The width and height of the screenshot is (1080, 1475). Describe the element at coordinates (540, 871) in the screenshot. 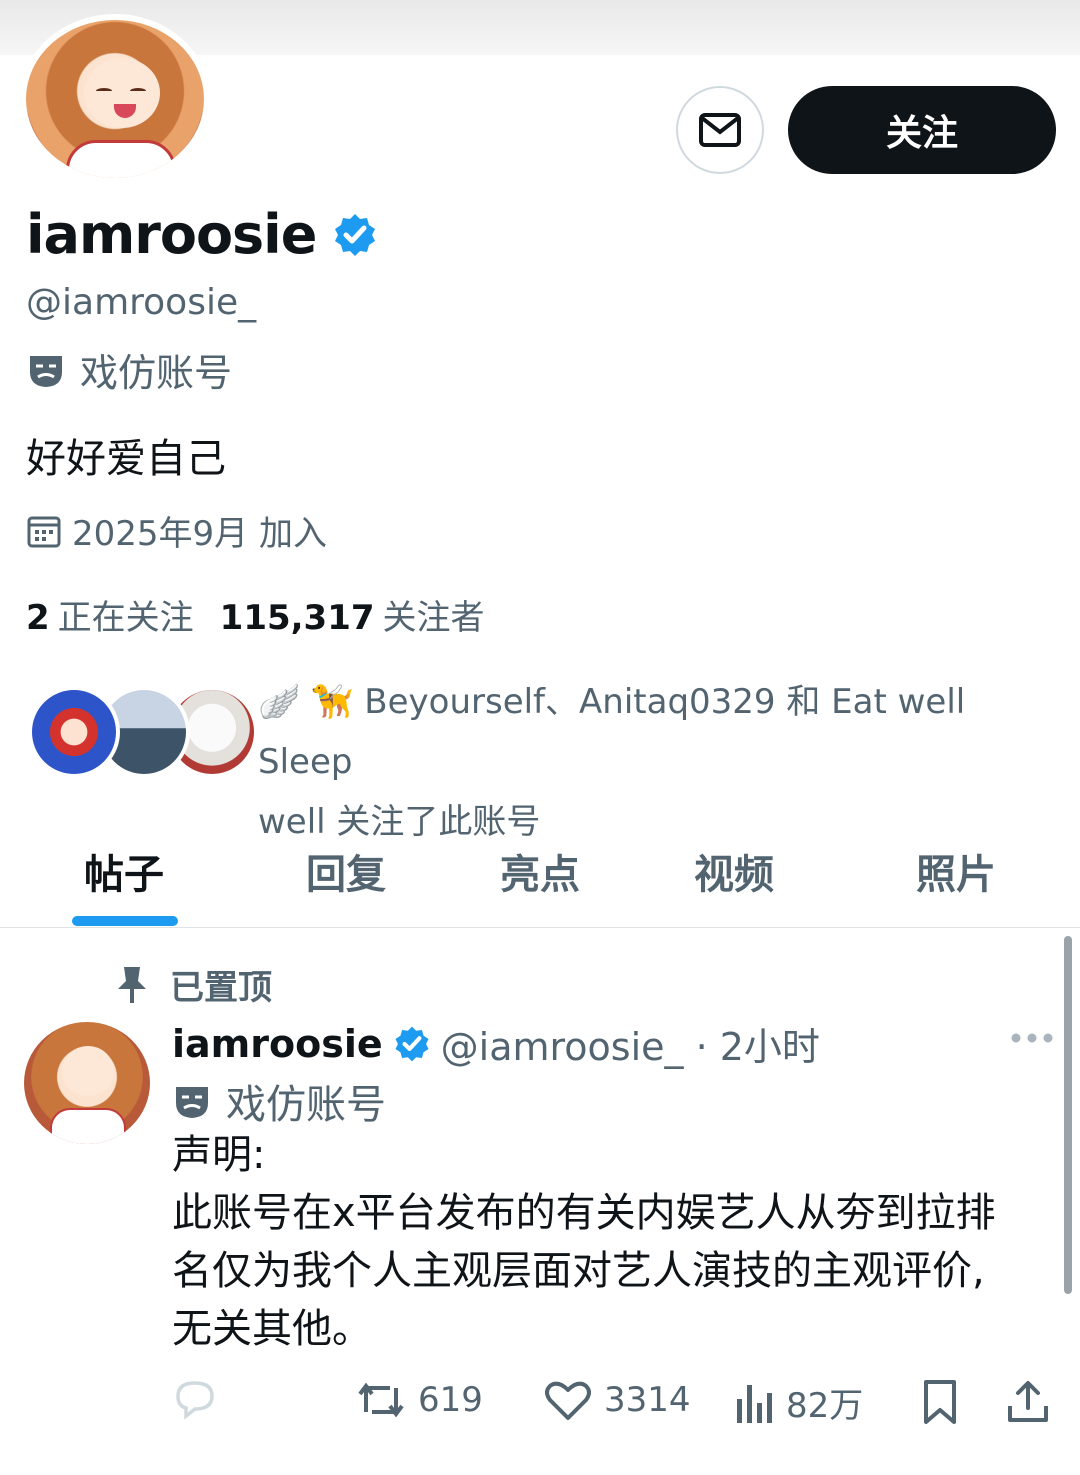

I see `tab-highlights: 亮点` at that location.